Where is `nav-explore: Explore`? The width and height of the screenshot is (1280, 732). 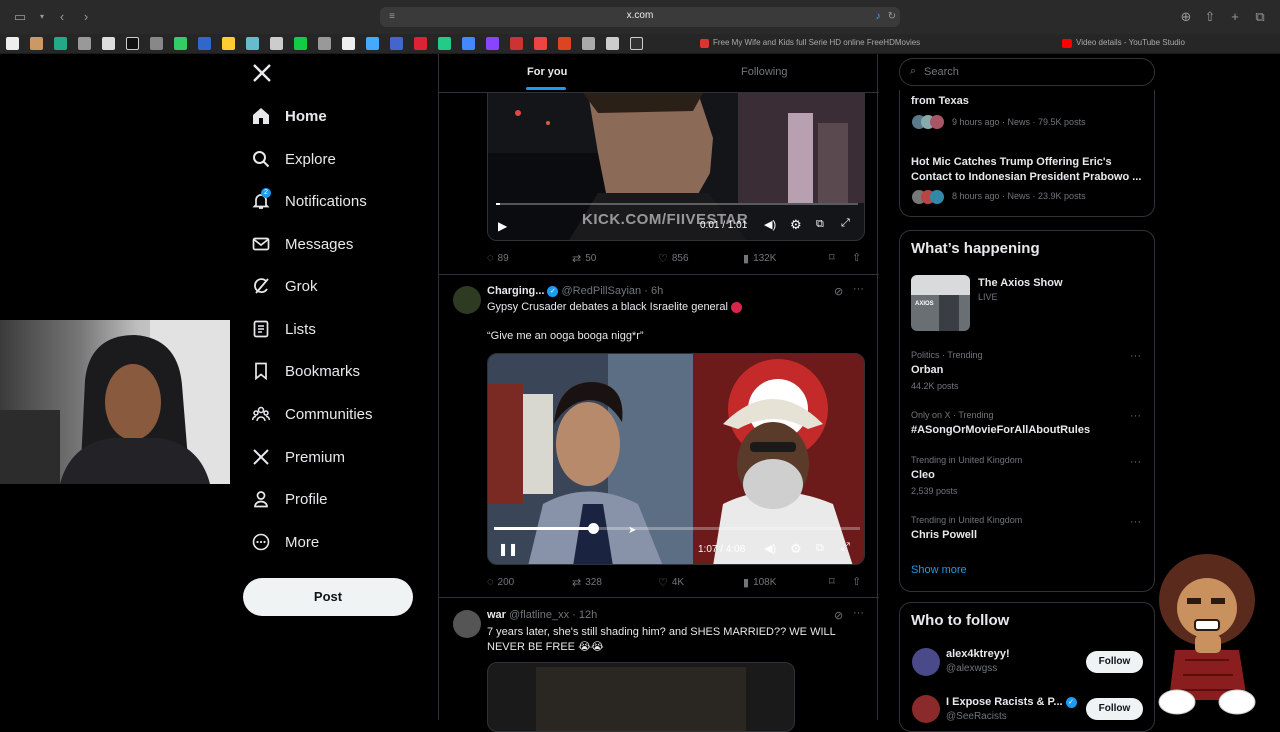
nav-explore: Explore is located at coordinates (294, 159).